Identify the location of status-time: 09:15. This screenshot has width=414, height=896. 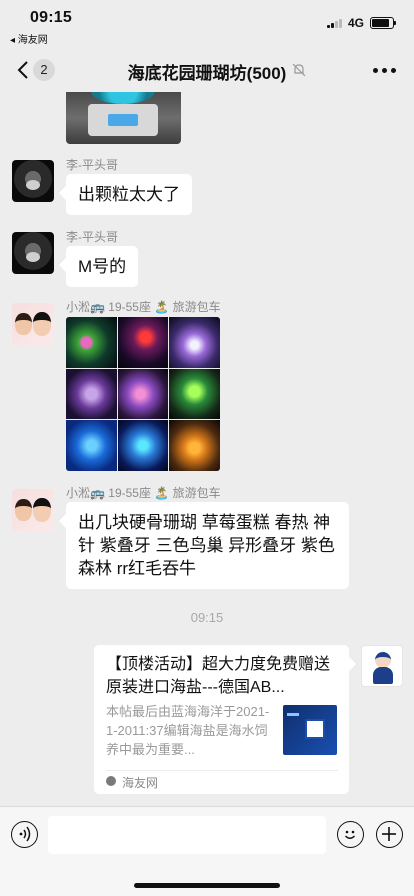
(51, 17).